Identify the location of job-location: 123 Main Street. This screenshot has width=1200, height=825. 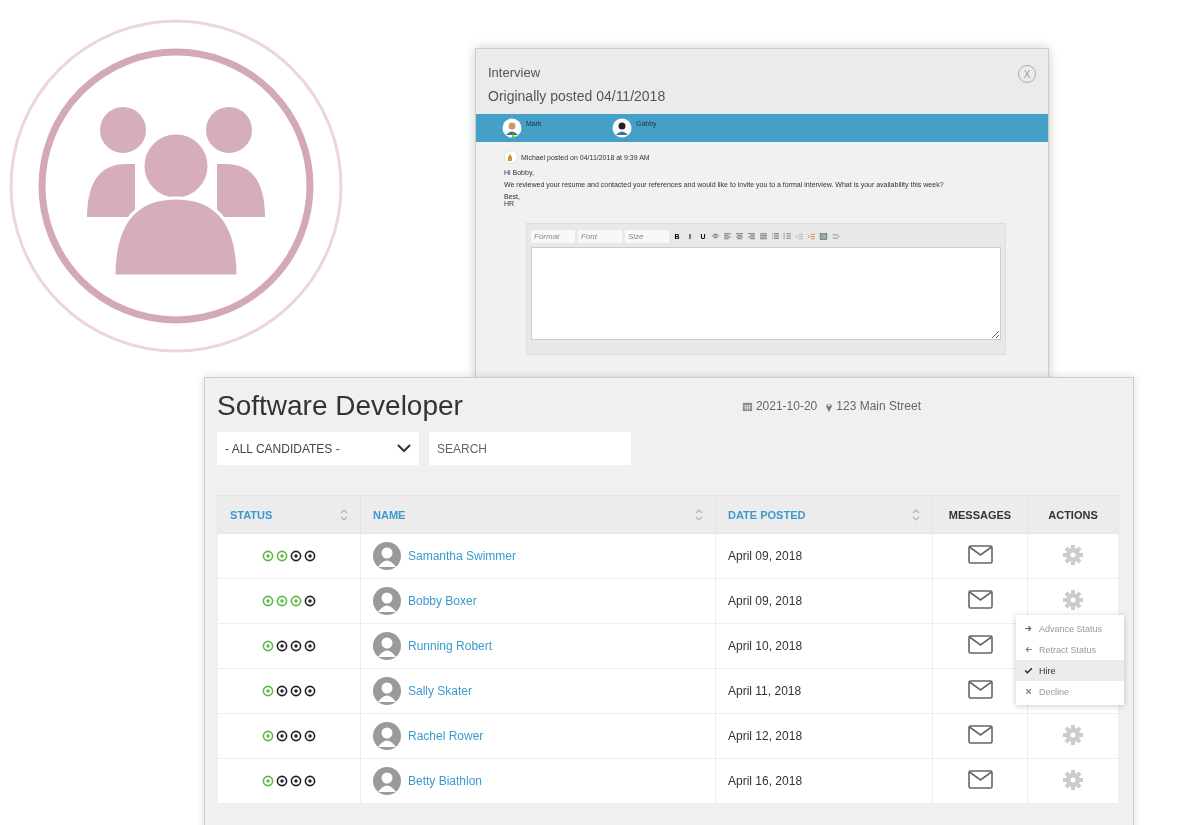
(878, 406).